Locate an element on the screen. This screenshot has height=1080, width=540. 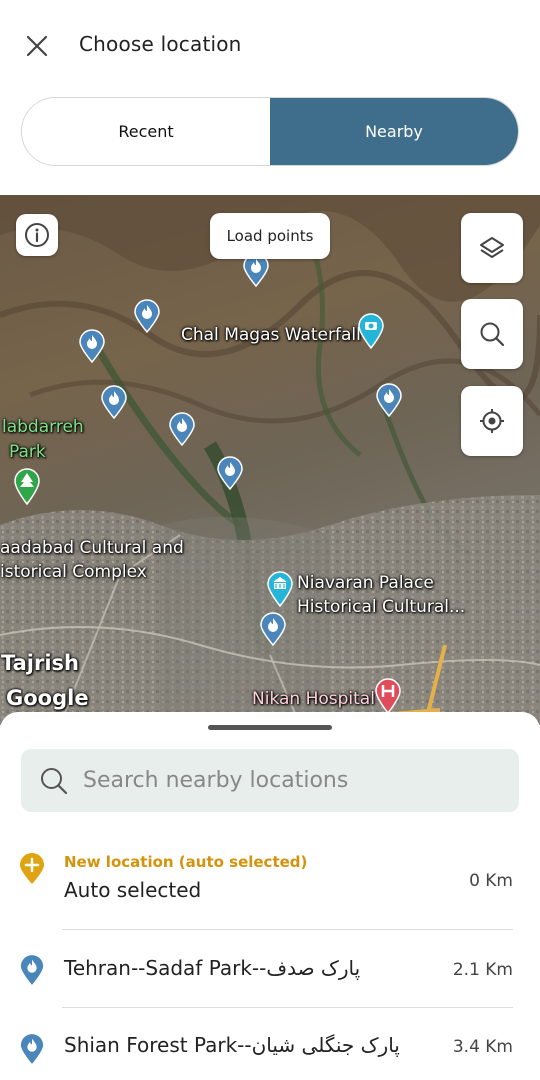
load-points-button: Load points is located at coordinates (270, 236).